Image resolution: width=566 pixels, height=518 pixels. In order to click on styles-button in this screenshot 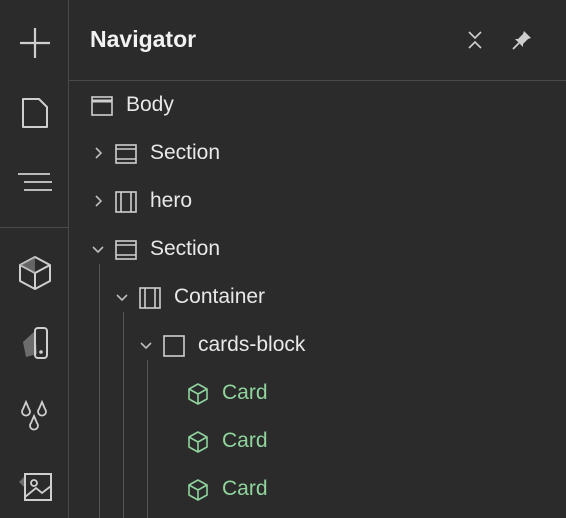, I will do `click(35, 343)`.